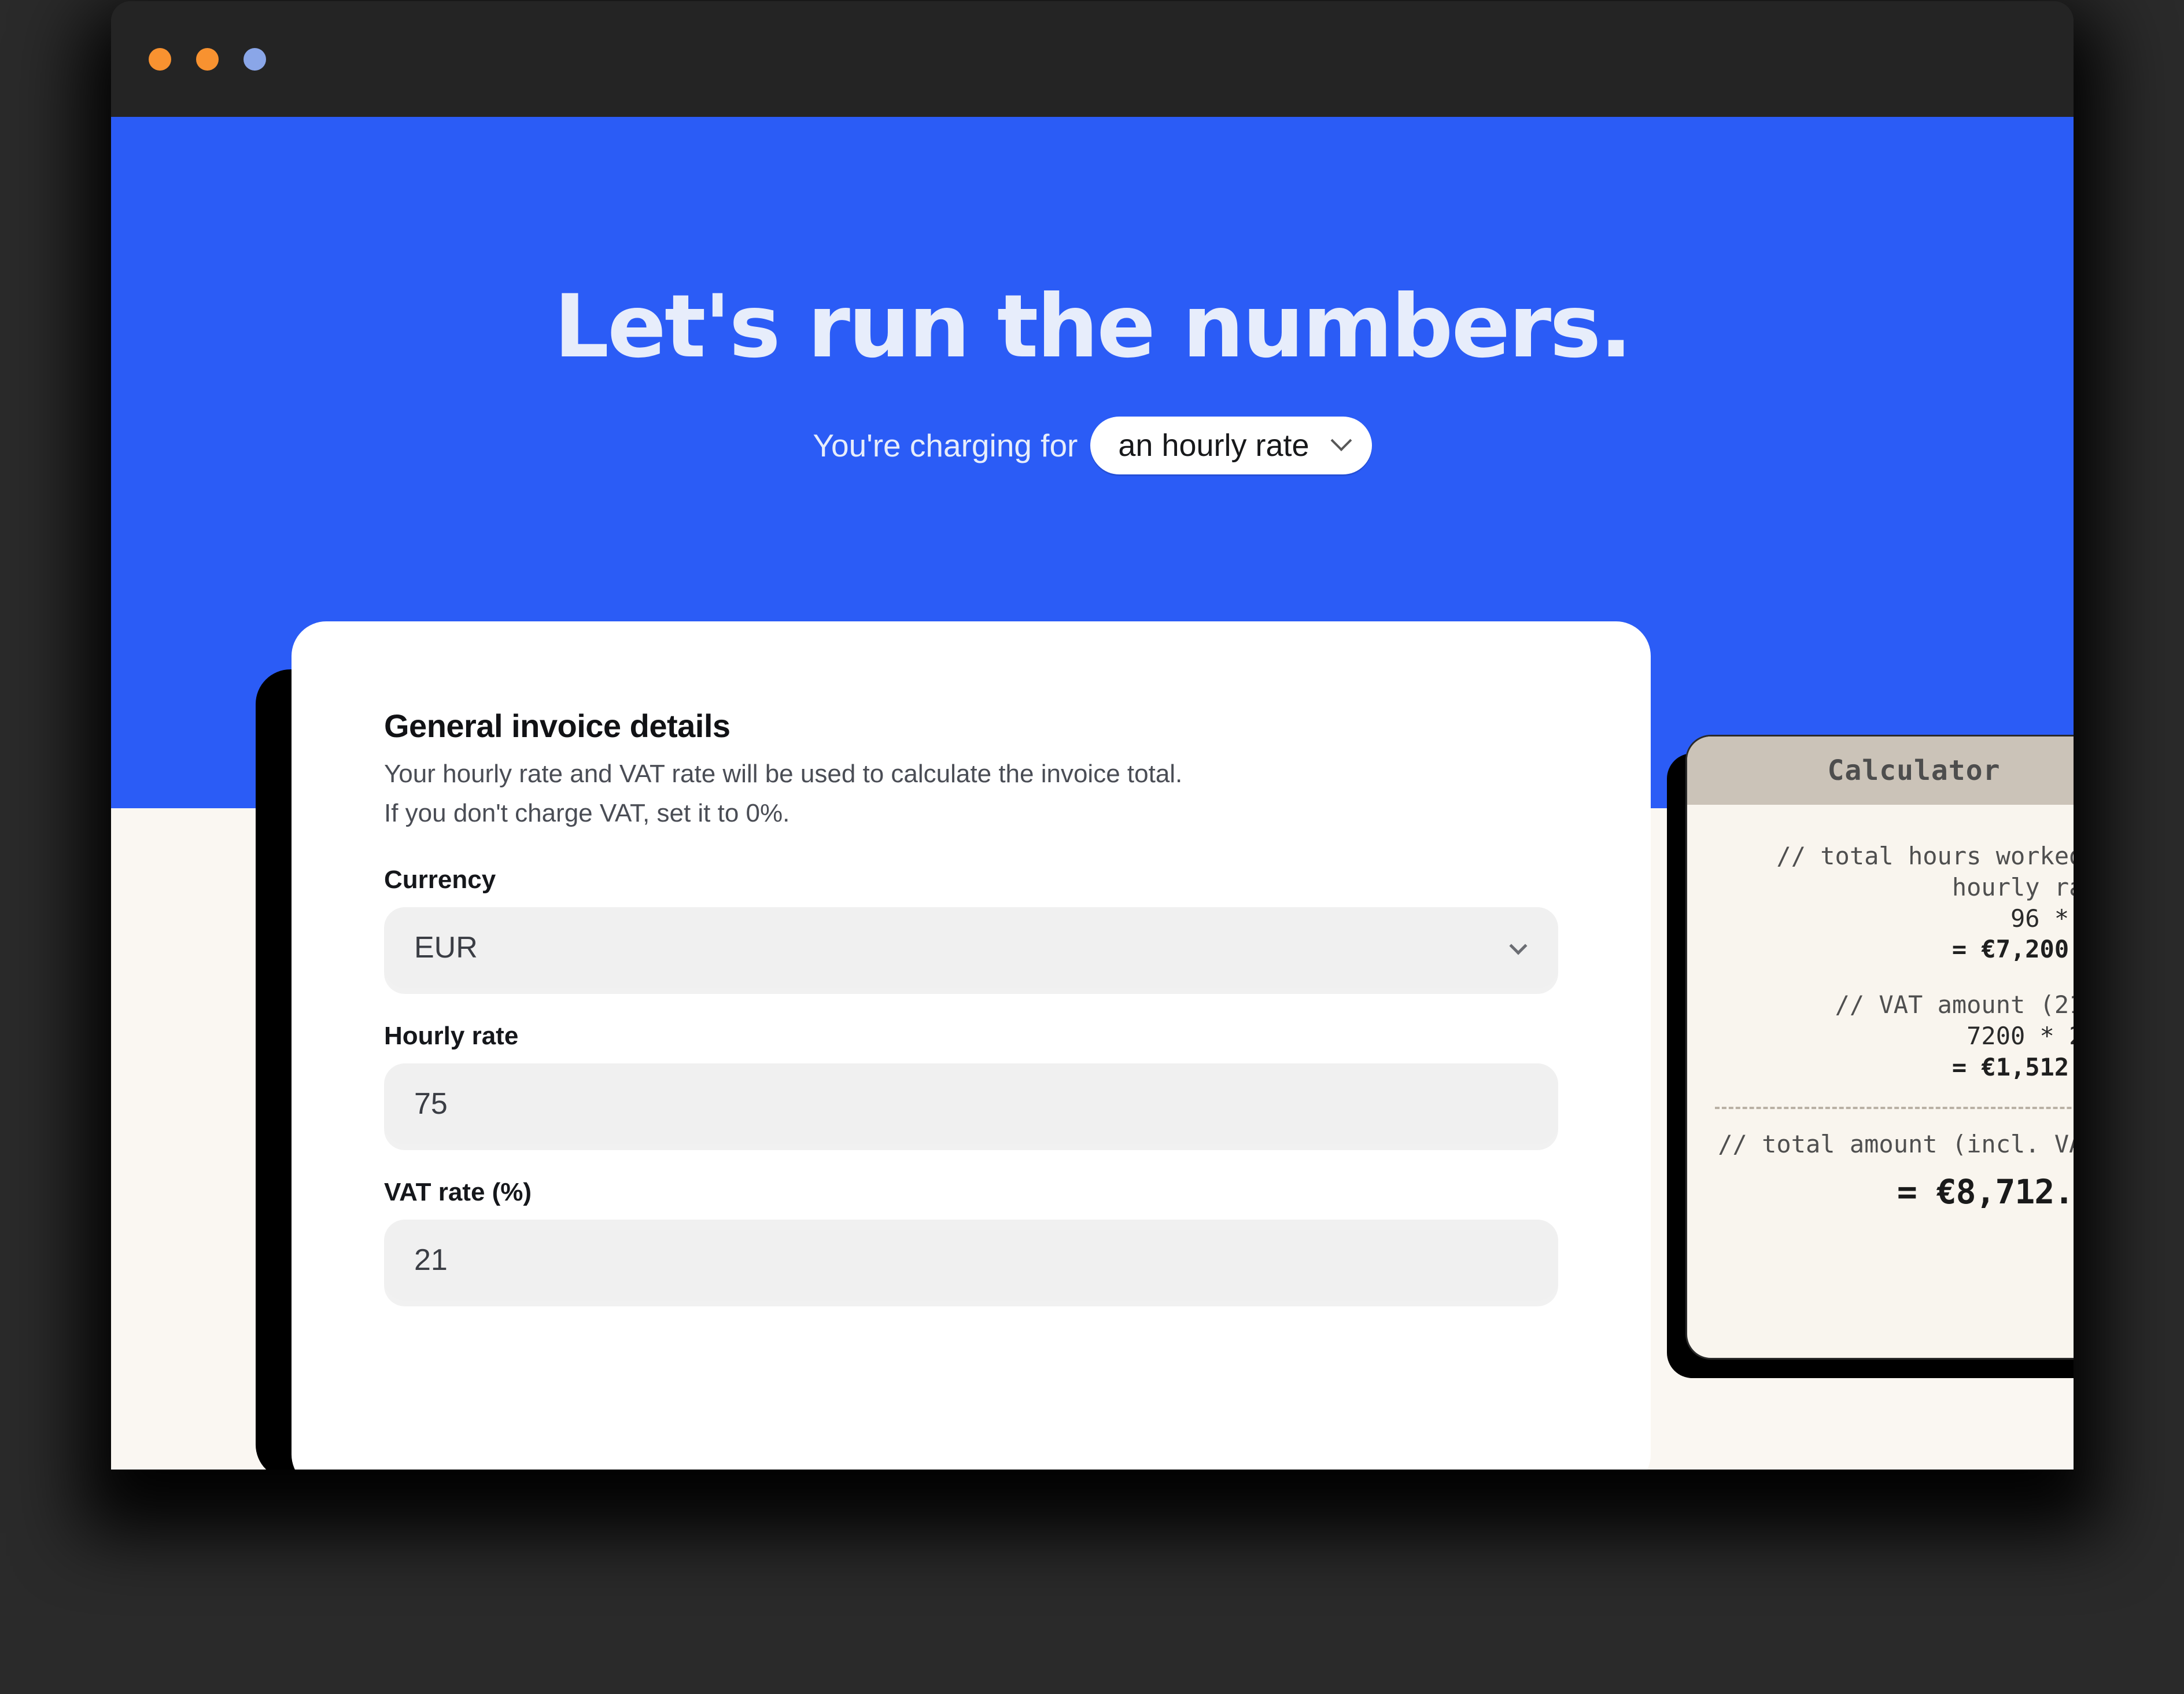 This screenshot has height=1694, width=2184. Describe the element at coordinates (2013, 886) in the screenshot. I see `subtotal-comment-line-2: hourly rate` at that location.